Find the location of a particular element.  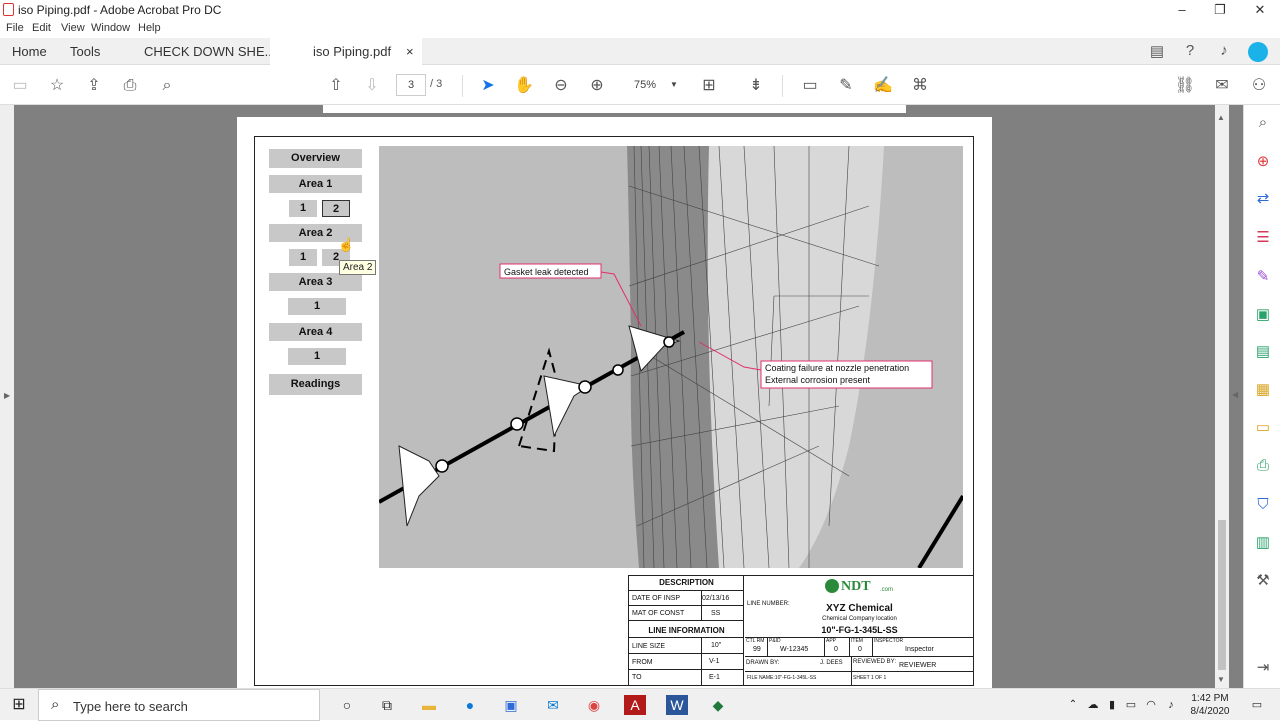

upload-icon: ⇪ is located at coordinates (94, 86).